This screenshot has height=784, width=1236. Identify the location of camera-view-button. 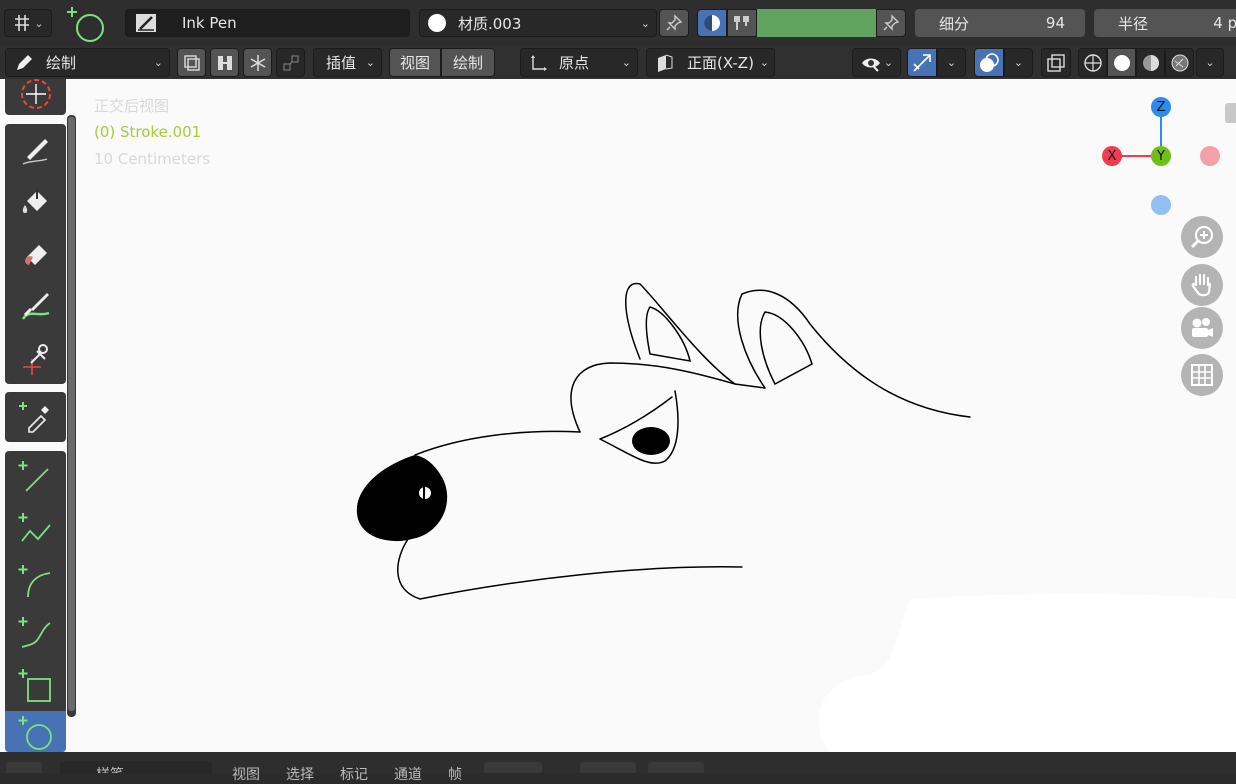
(1202, 328).